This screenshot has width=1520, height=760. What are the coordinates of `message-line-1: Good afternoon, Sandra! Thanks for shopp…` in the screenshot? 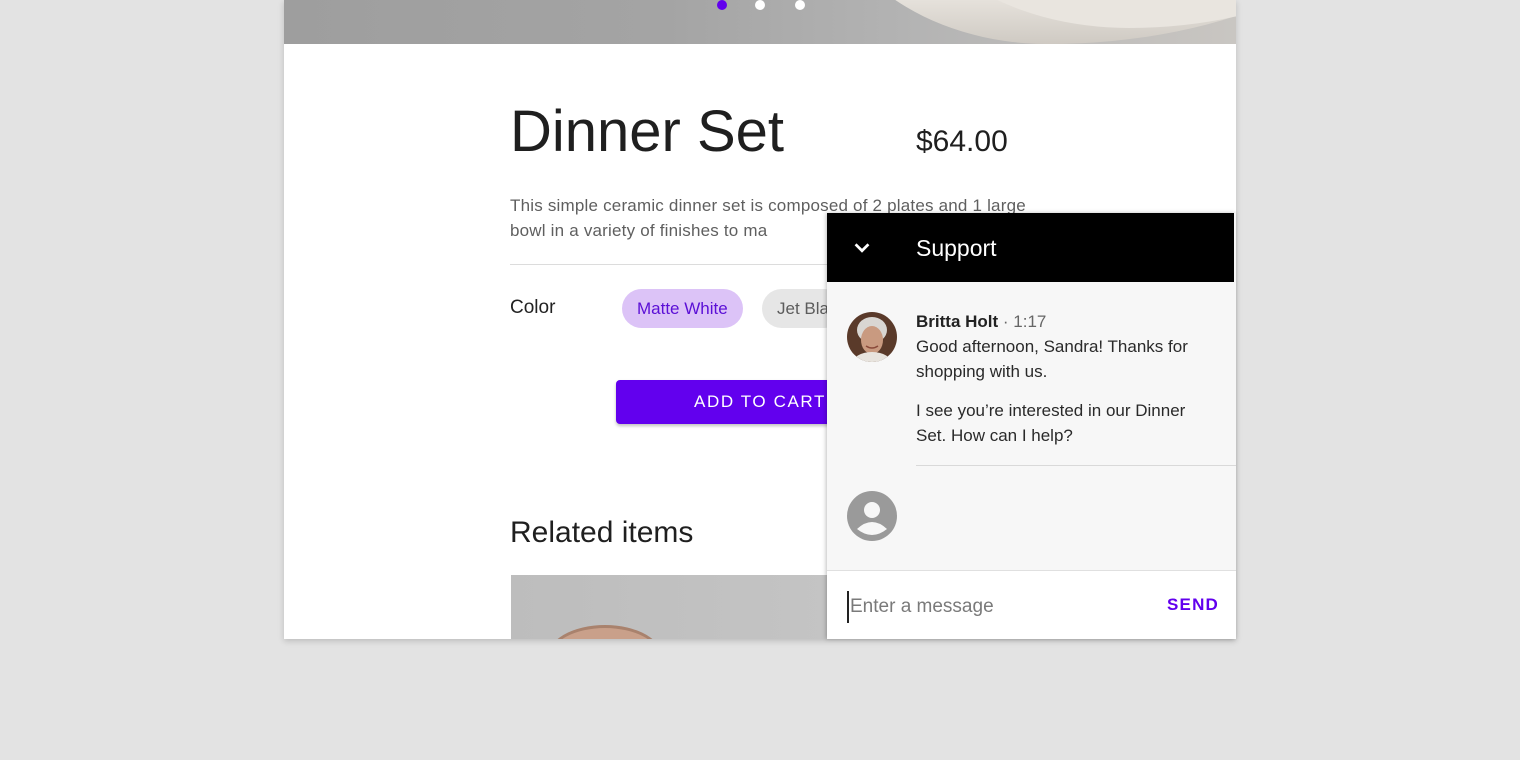 It's located at (1052, 359).